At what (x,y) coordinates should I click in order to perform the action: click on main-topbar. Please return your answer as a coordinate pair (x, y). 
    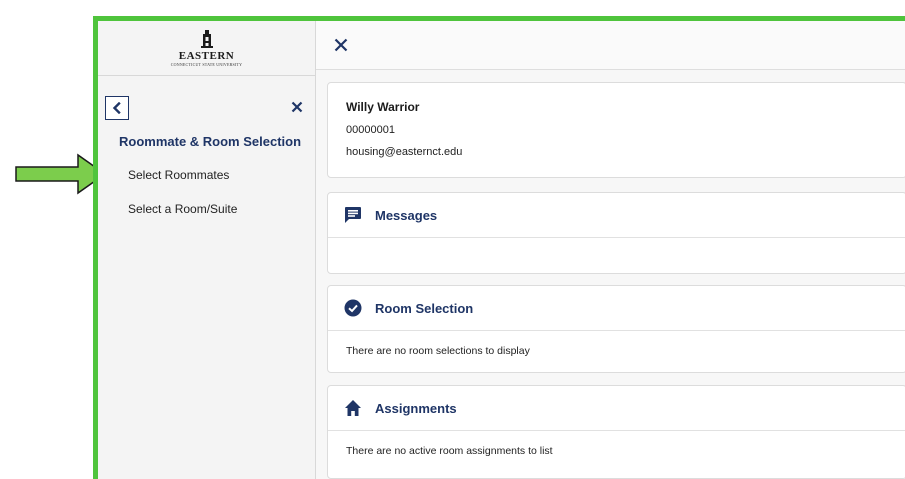
    Looking at the image, I should click on (610, 45).